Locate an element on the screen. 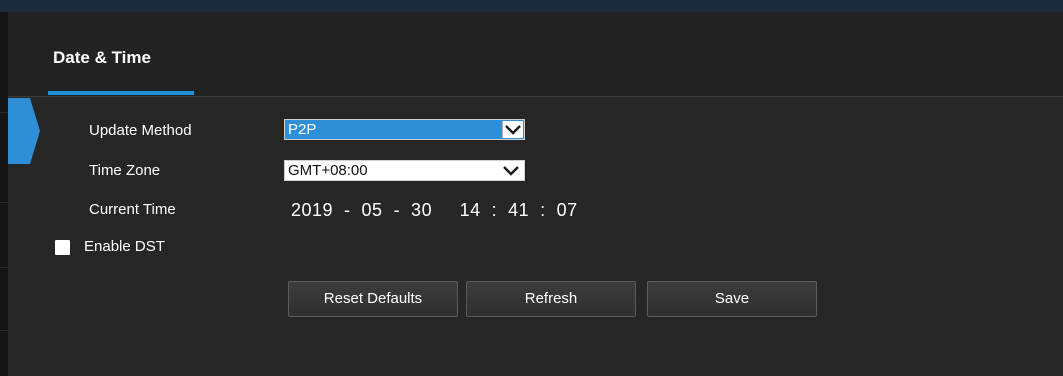 This screenshot has width=1063, height=376. top-bar is located at coordinates (531, 6).